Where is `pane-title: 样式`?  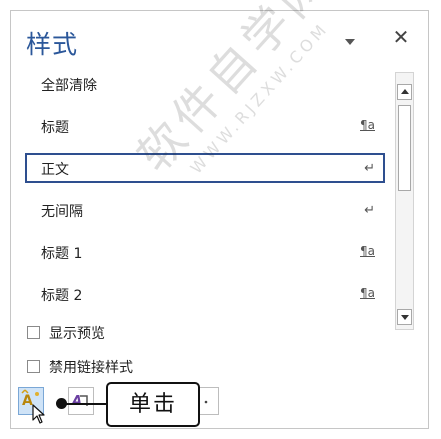
pane-title: 样式 is located at coordinates (52, 44).